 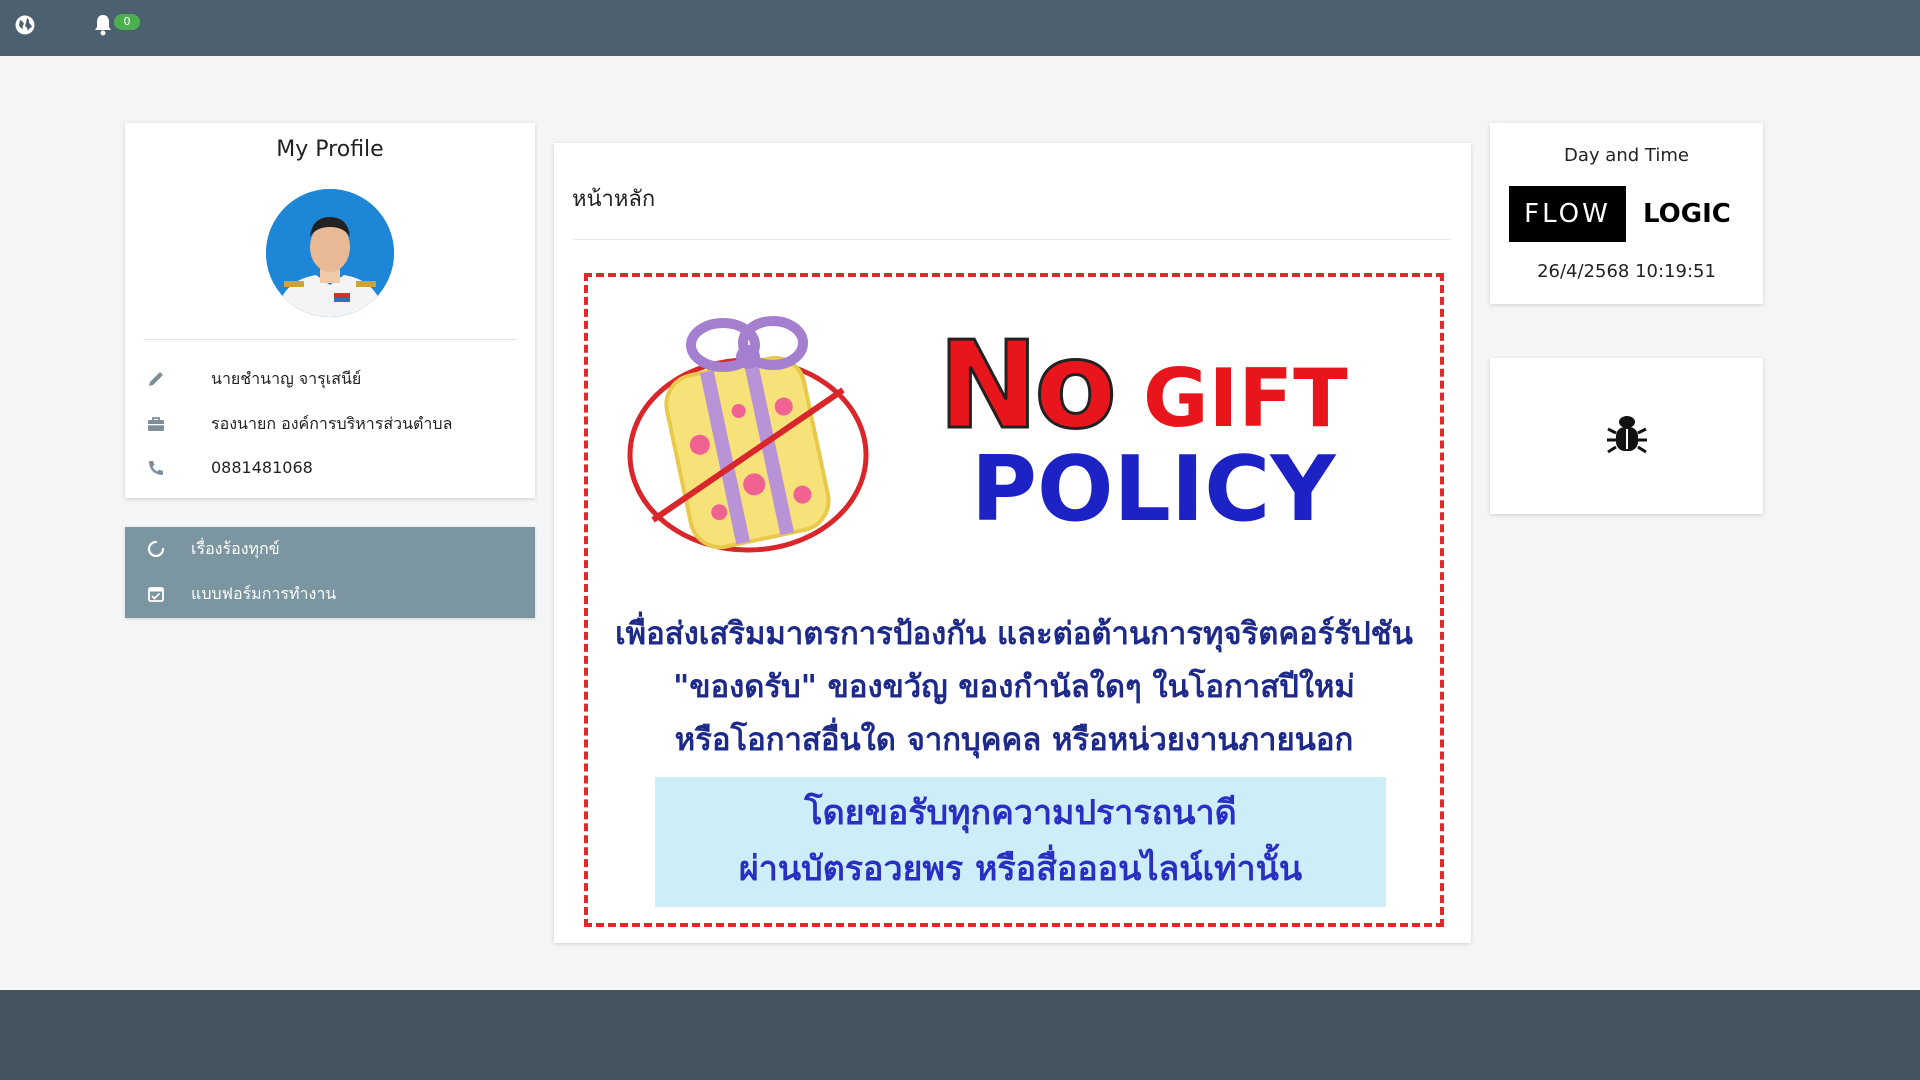 I want to click on avatar-image, so click(x=330, y=253).